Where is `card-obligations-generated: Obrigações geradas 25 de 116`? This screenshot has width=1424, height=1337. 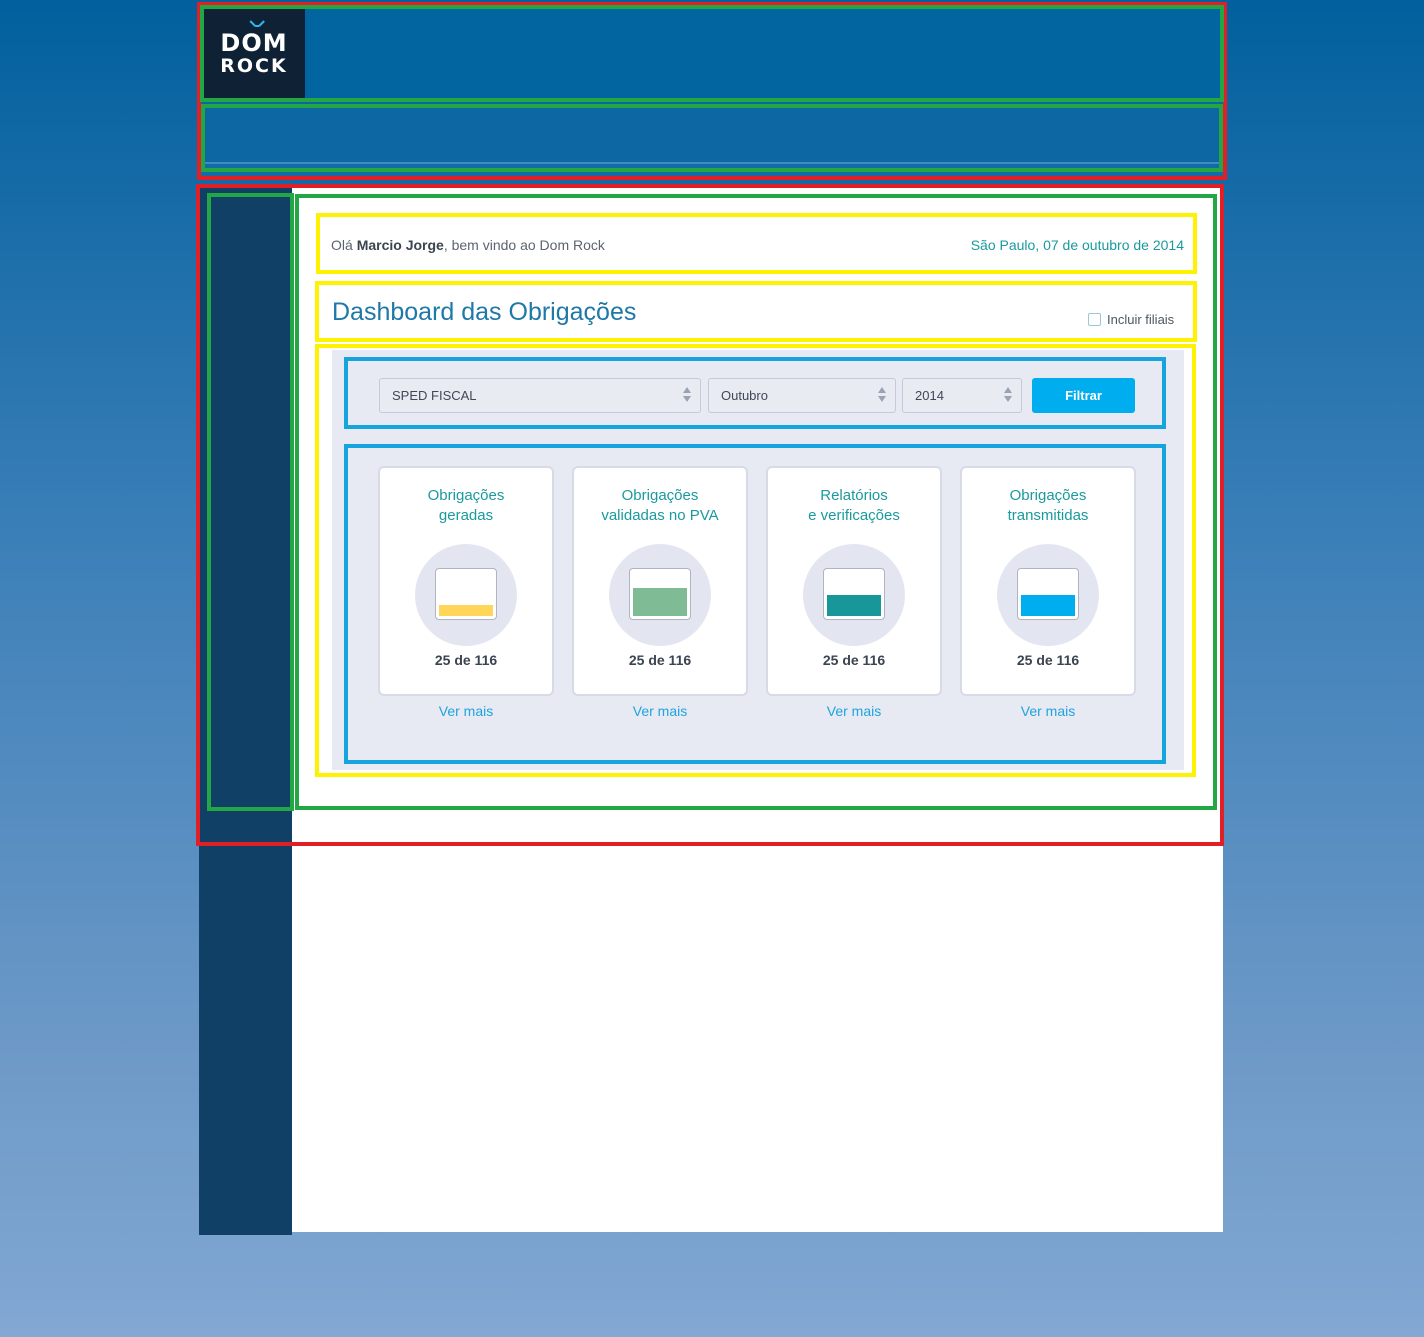
card-obligations-generated: Obrigações geradas 25 de 116 is located at coordinates (466, 581).